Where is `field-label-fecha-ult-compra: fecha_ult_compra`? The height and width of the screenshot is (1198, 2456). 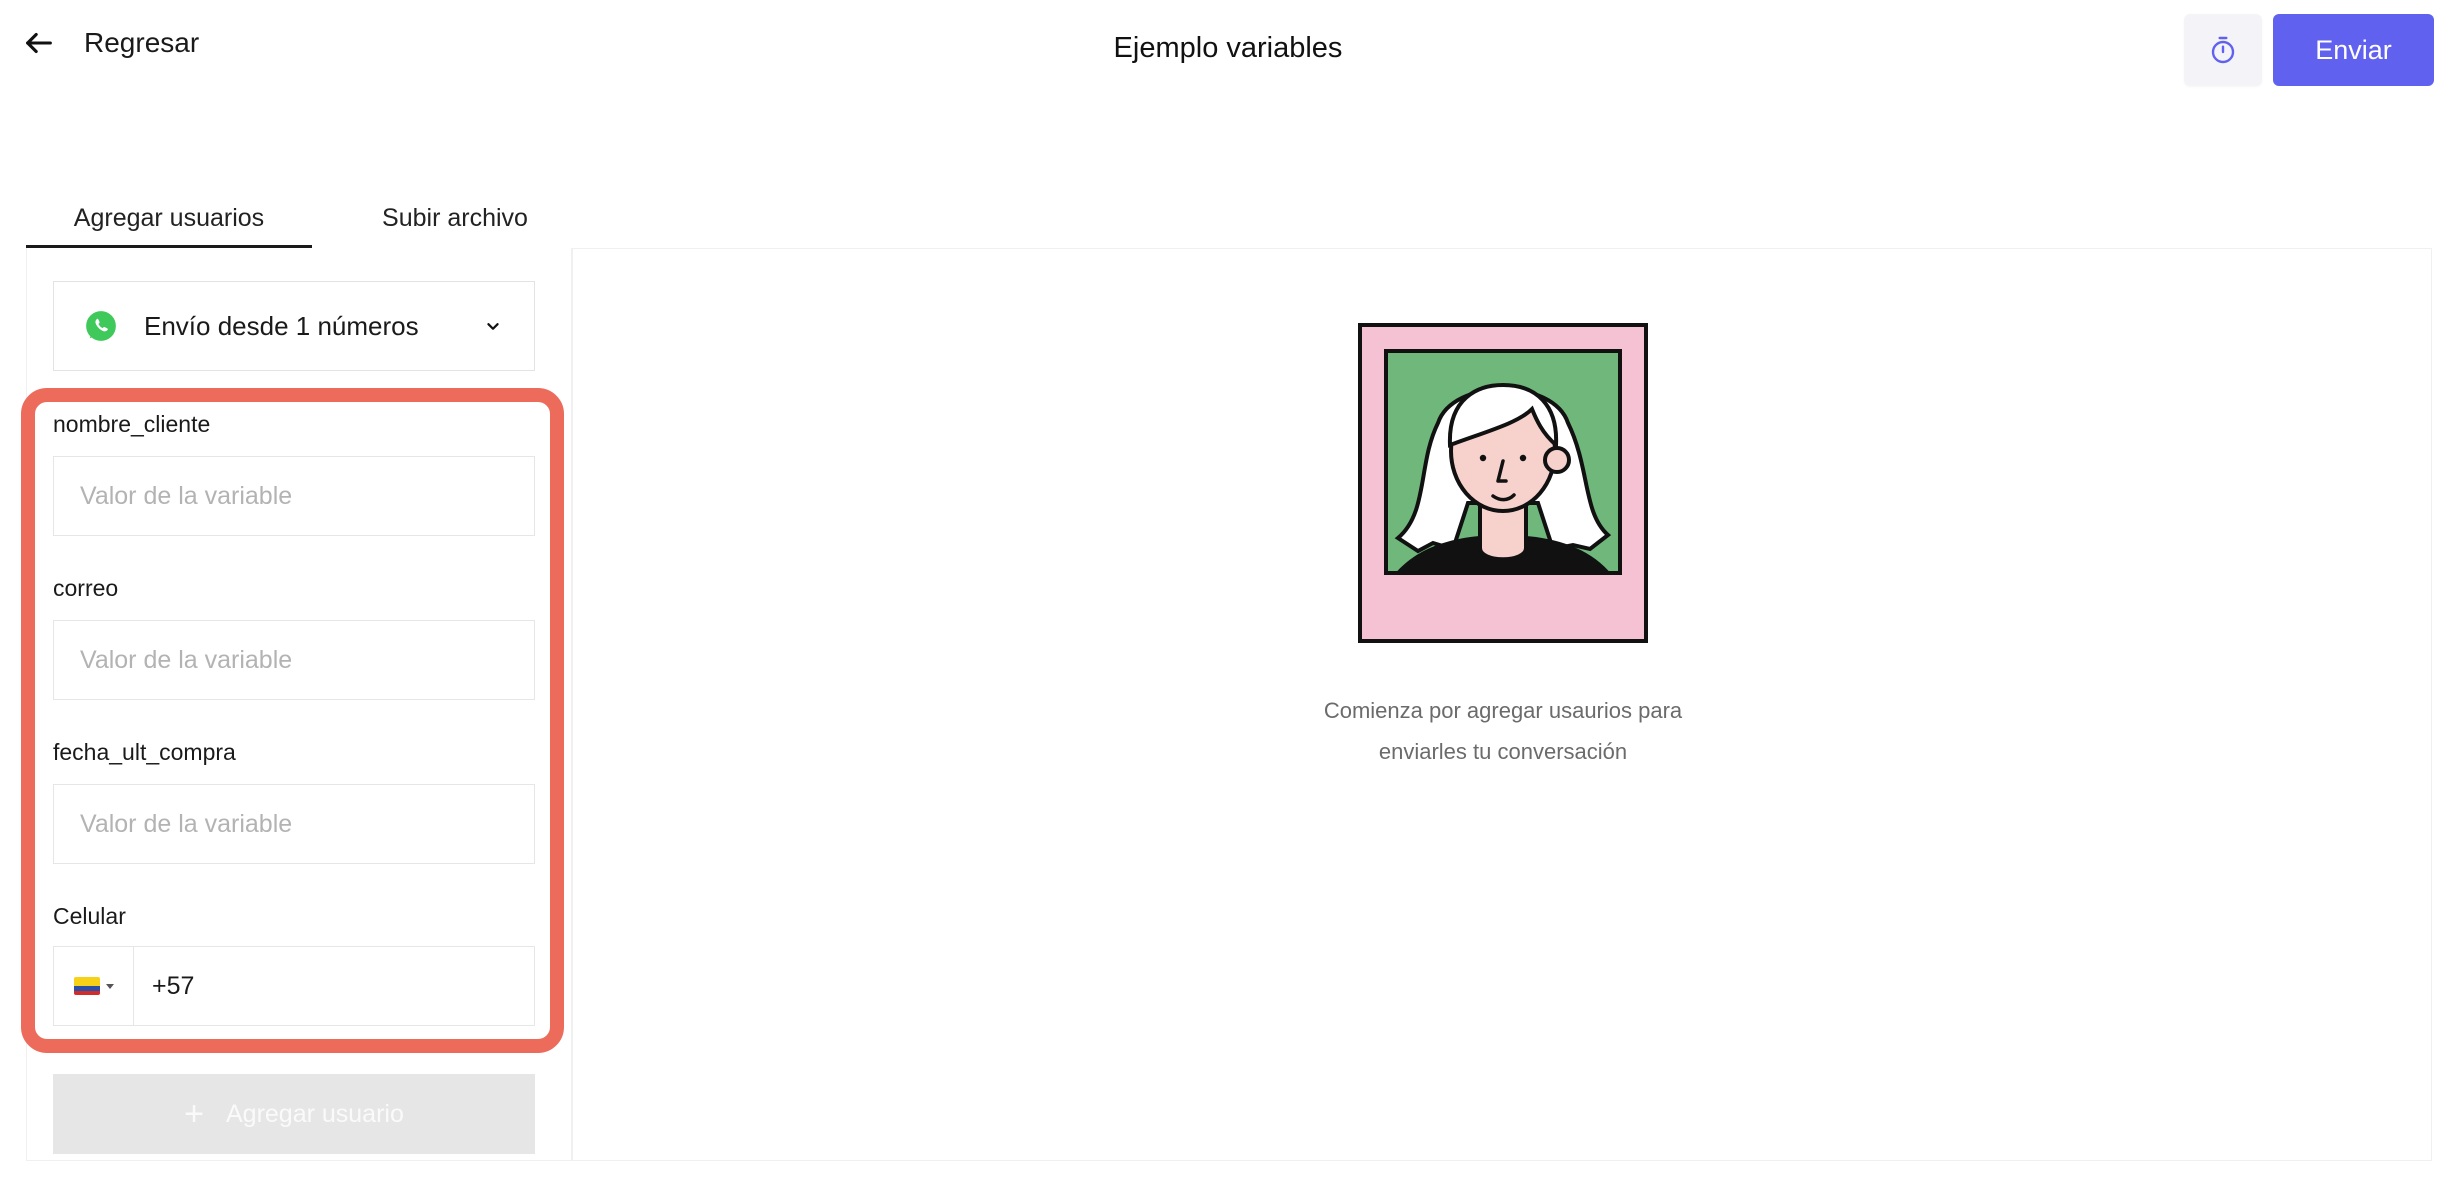 field-label-fecha-ult-compra: fecha_ult_compra is located at coordinates (144, 752).